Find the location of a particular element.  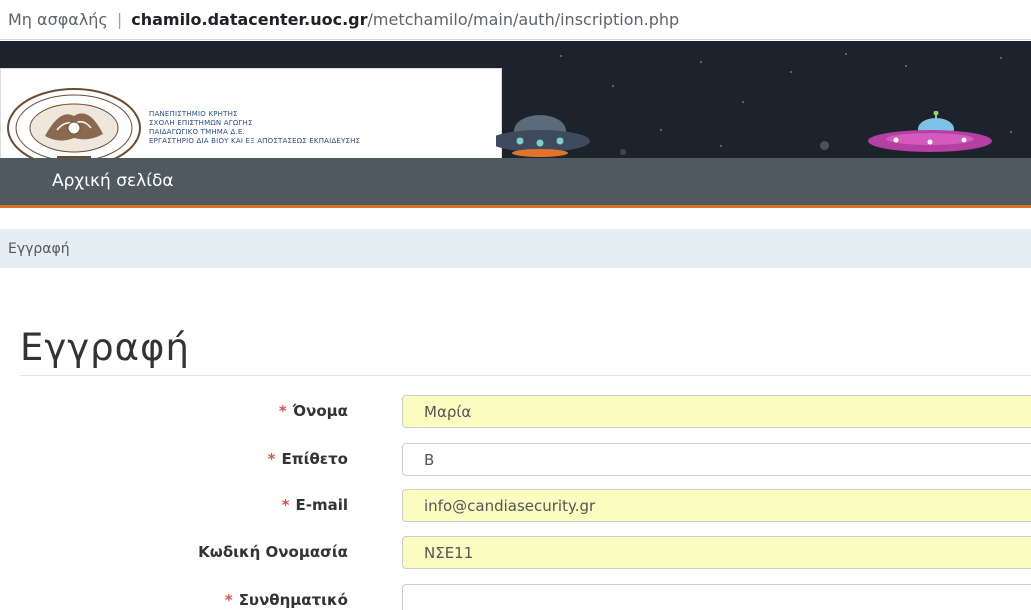

form-row-first-name: * Όνομα is located at coordinates (515, 412).